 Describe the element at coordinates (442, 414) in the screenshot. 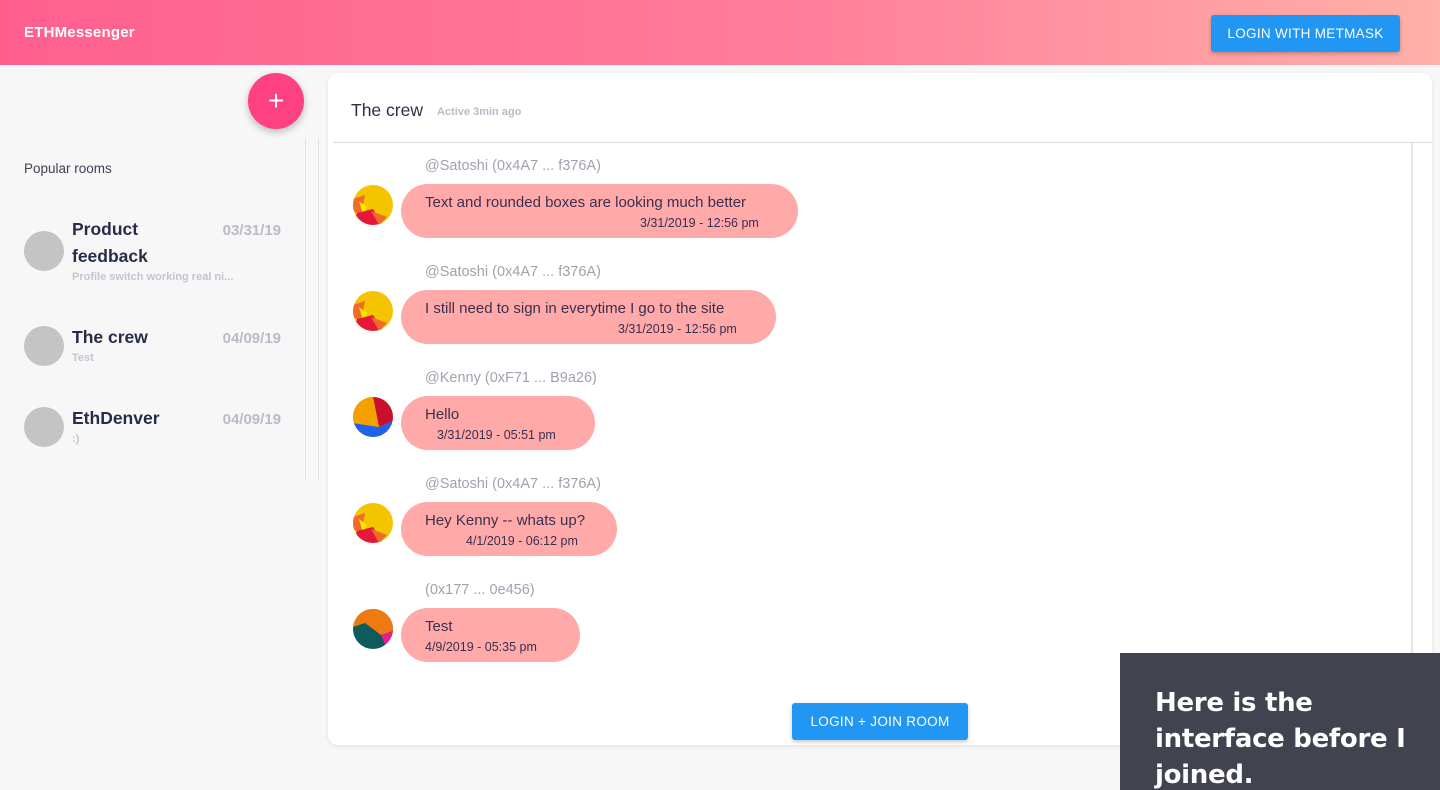

I see `message-text: Hello` at that location.